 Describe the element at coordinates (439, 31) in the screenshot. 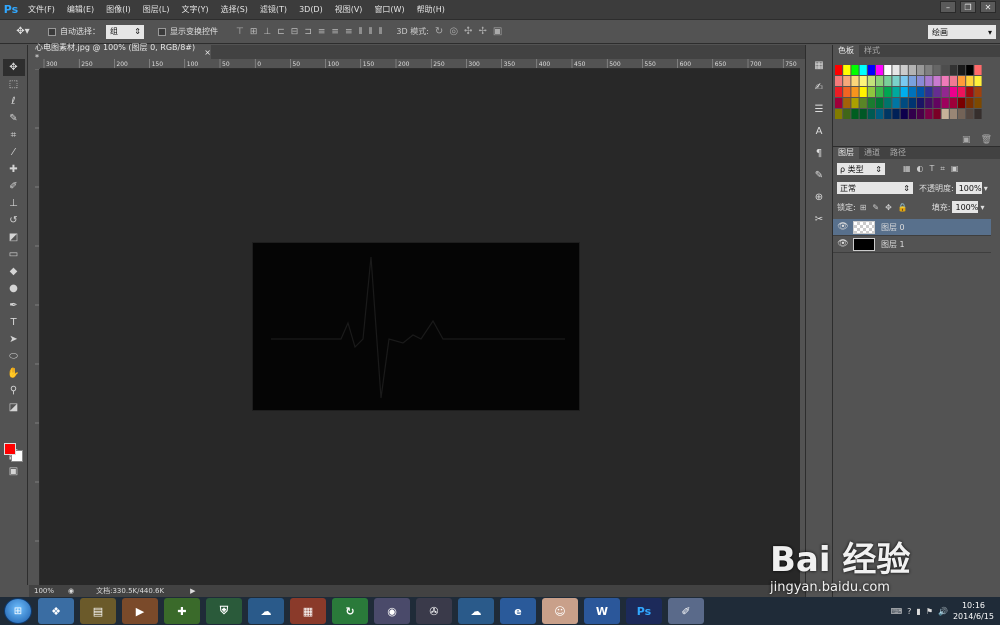

I see `3d-rotate-icon: ↻` at that location.